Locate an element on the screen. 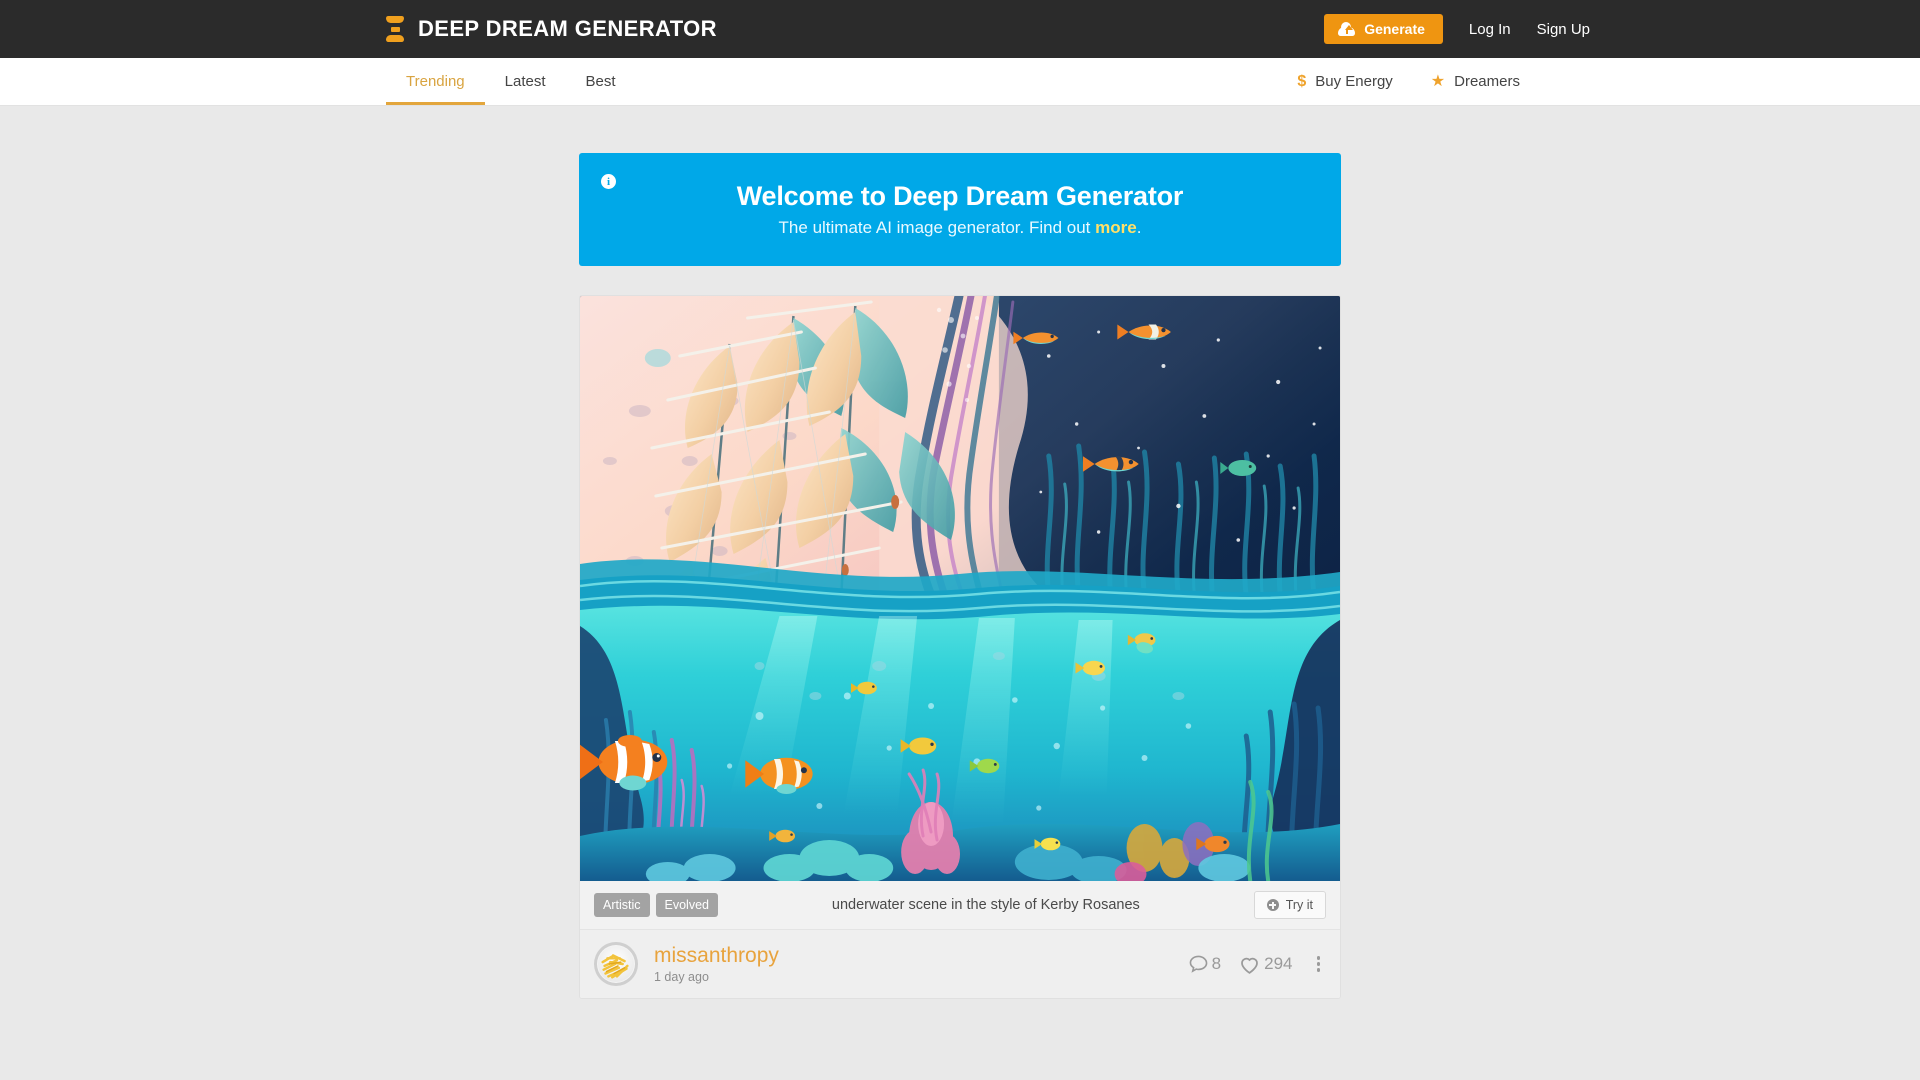 Image resolution: width=1920 pixels, height=1080 pixels. tab-latest: Latest is located at coordinates (525, 81).